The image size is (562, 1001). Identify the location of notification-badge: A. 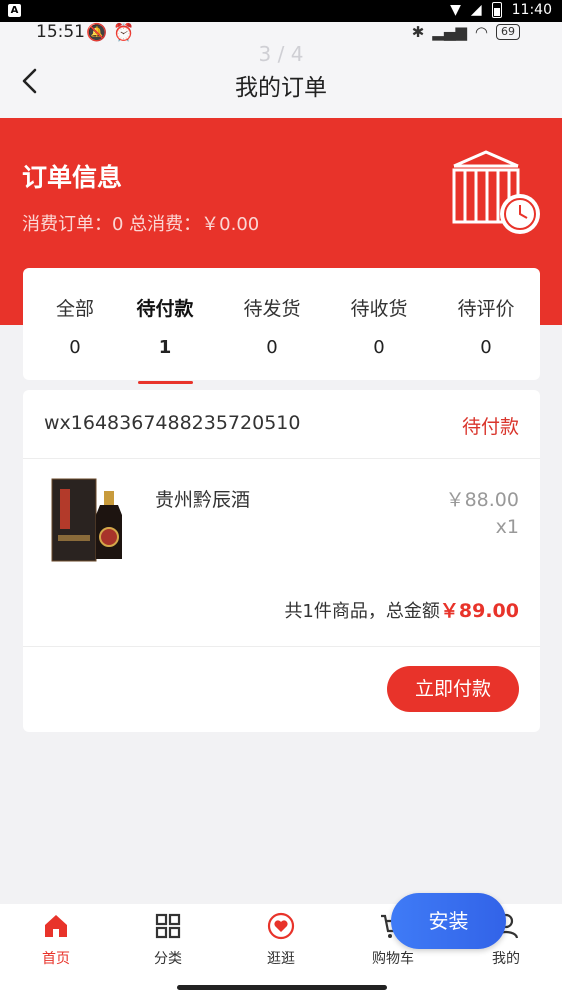
(14, 10).